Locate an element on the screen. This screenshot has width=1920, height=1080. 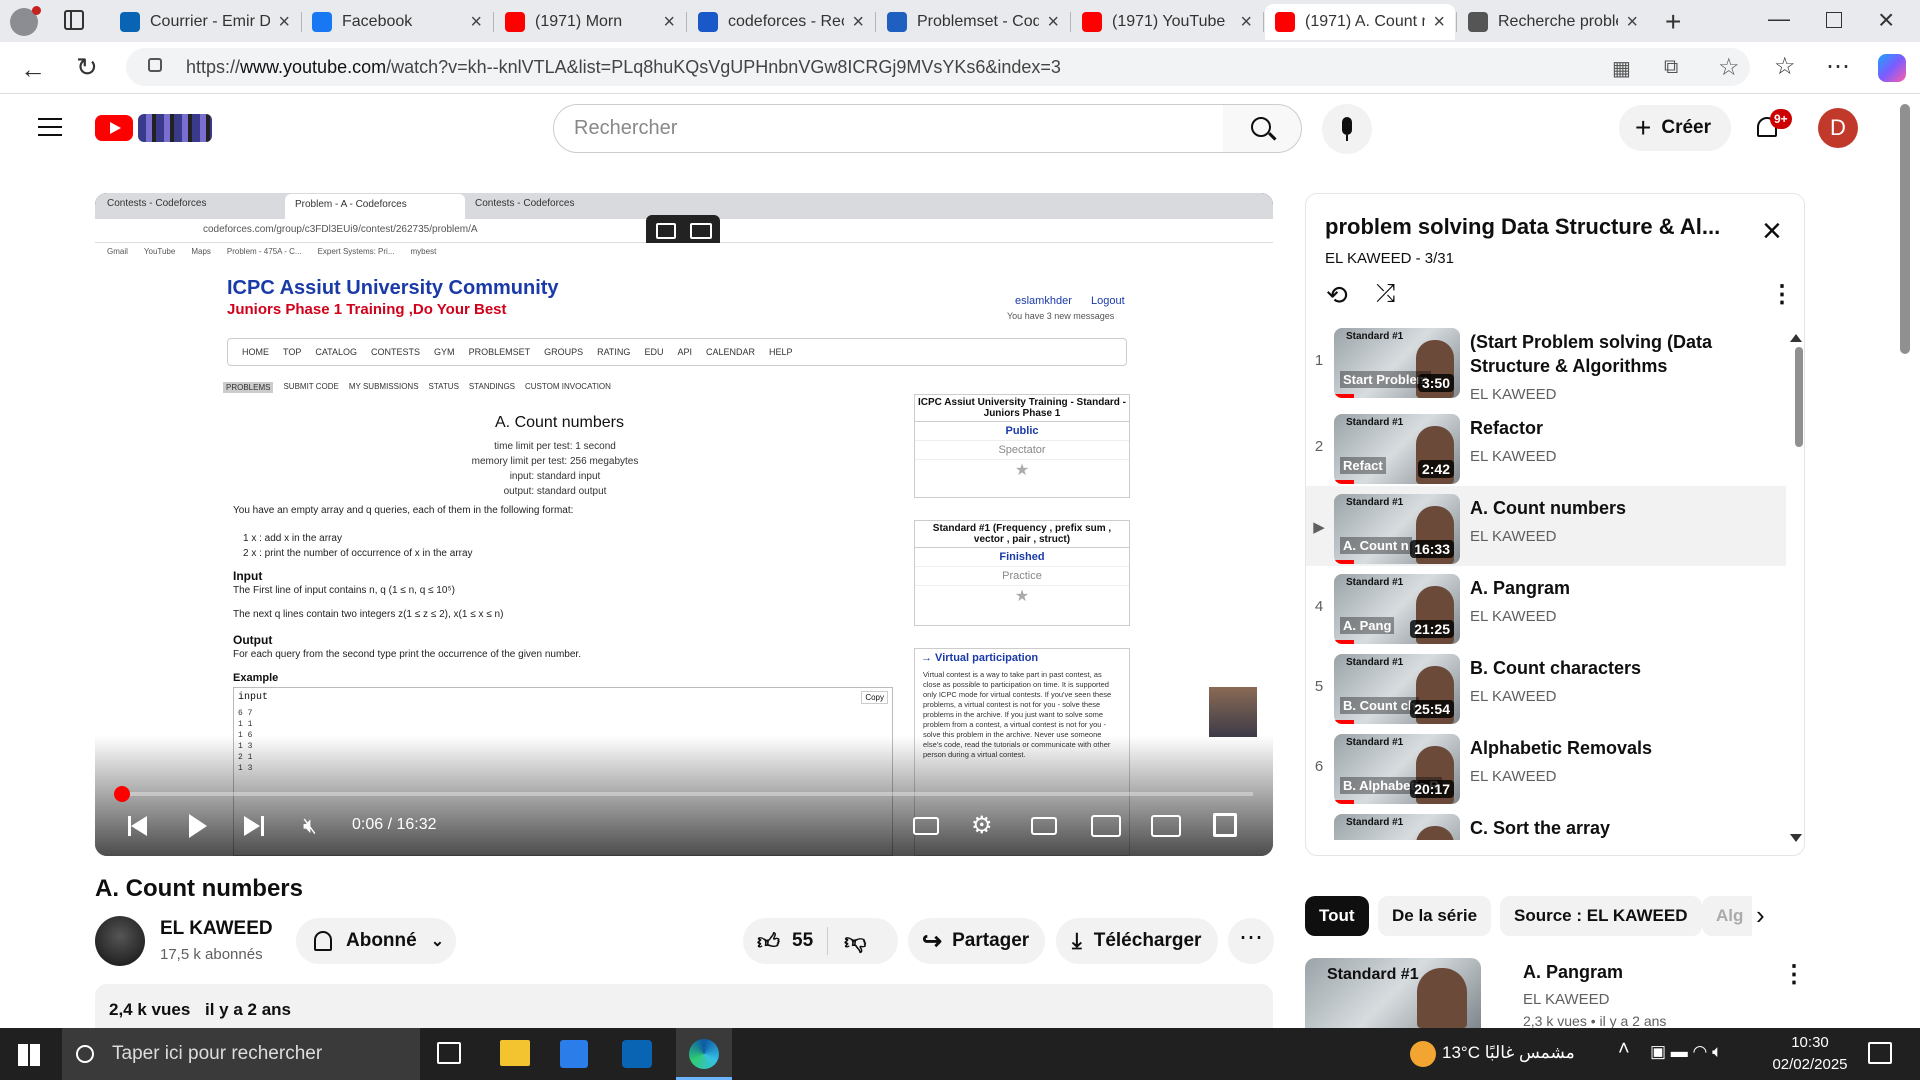
theater-mode-icon is located at coordinates (1106, 826).